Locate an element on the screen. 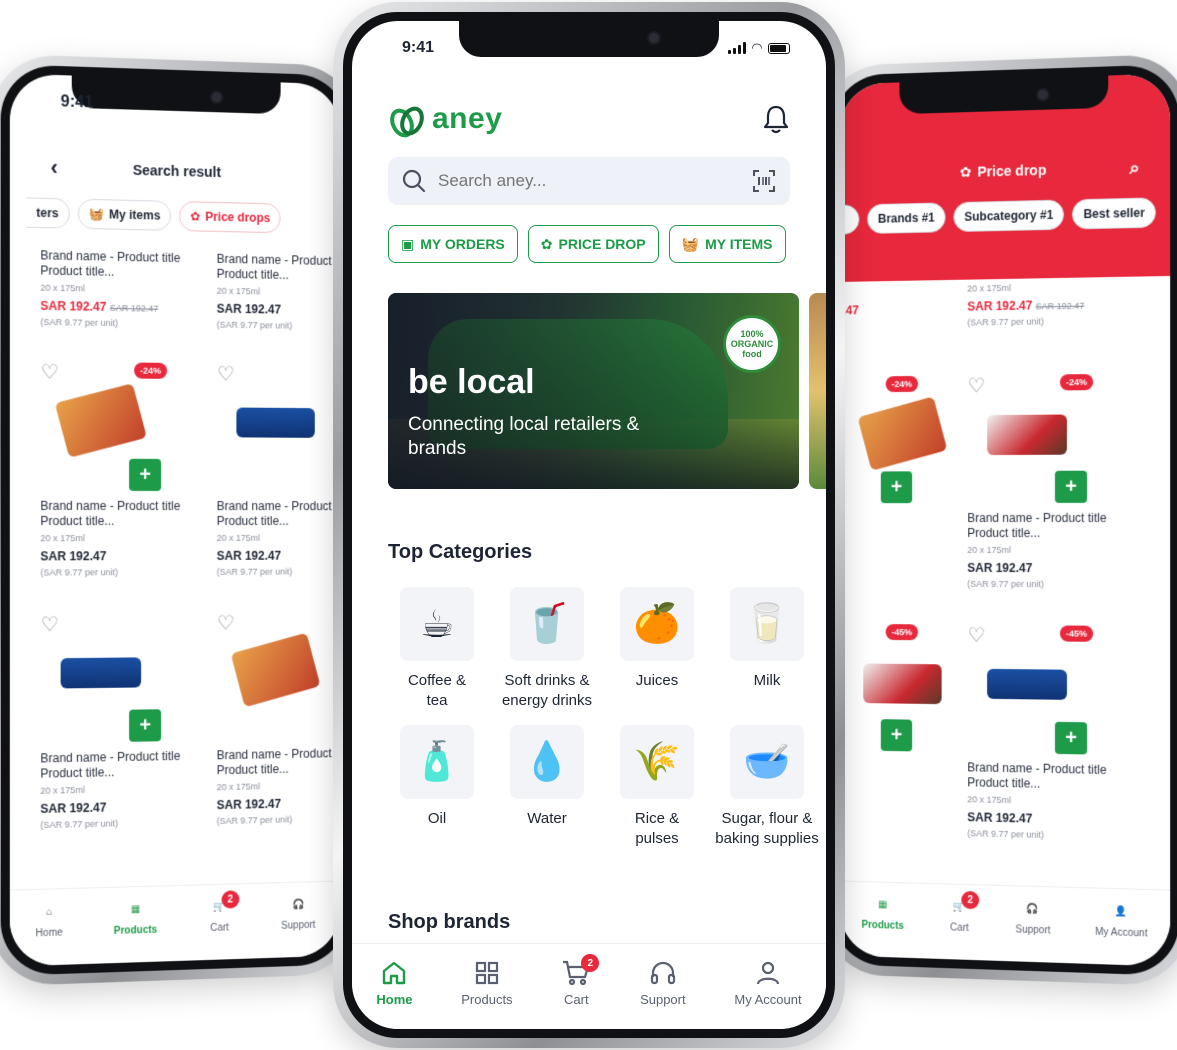  category-water: 💧 Water is located at coordinates (547, 787).